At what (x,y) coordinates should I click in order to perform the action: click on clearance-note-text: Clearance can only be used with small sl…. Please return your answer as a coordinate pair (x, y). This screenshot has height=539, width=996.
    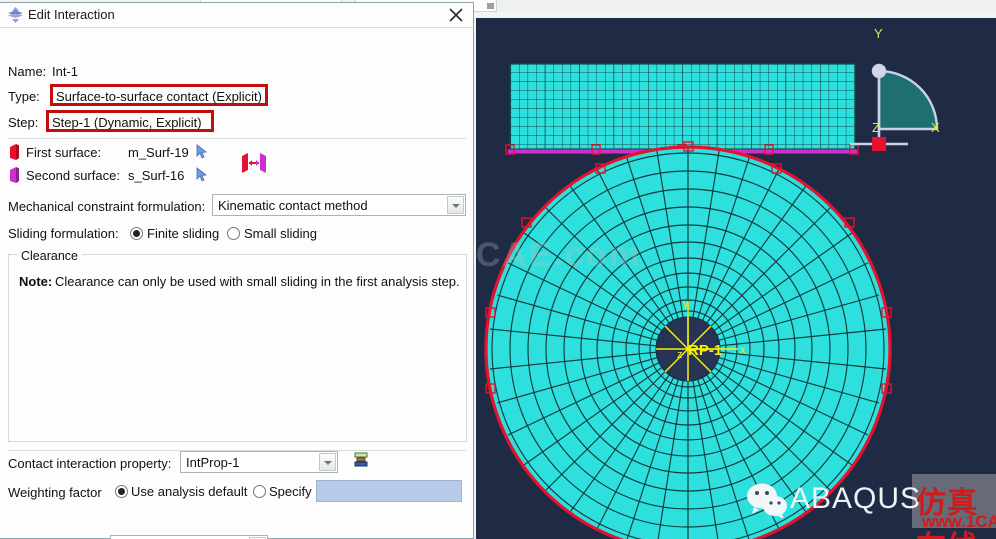
    Looking at the image, I should click on (257, 281).